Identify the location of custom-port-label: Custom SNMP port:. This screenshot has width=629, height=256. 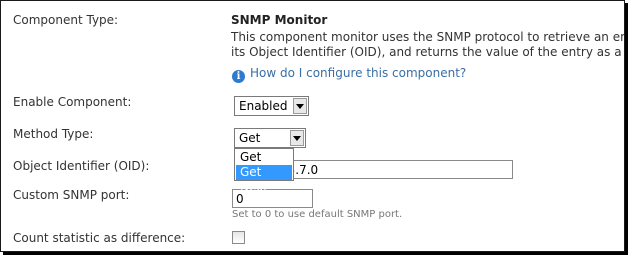
(71, 195).